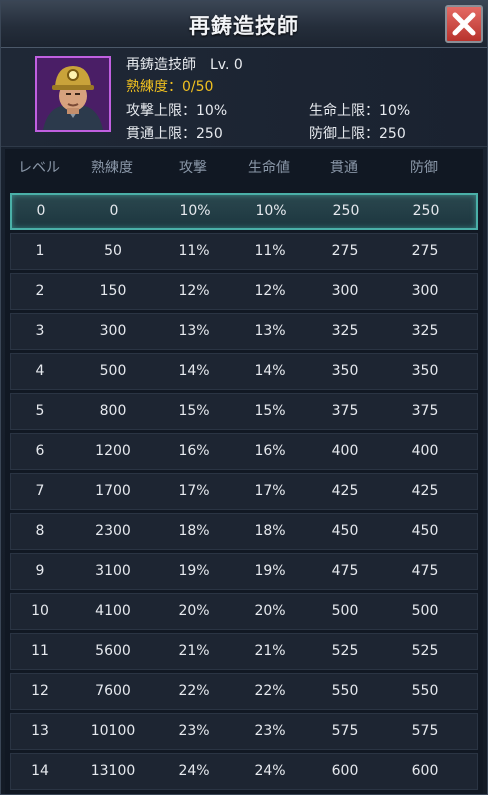 This screenshot has height=795, width=488. Describe the element at coordinates (244, 172) in the screenshot. I see `table-header: レベル 熟練度 攻撃 生命値 貫通 防御` at that location.